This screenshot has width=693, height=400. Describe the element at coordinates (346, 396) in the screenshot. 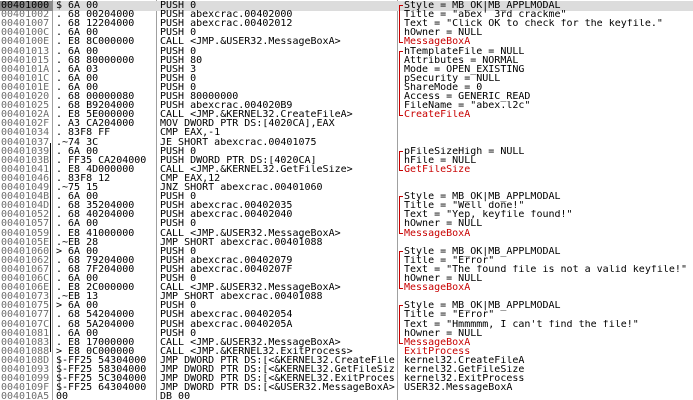

I see `disasm-row: 004010A5 00 DB 00` at that location.